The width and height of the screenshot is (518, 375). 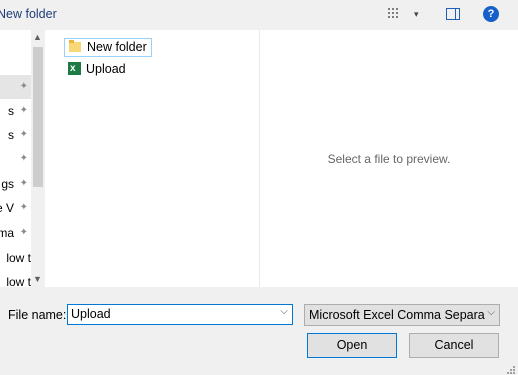 I want to click on open-button: Open, so click(x=352, y=345).